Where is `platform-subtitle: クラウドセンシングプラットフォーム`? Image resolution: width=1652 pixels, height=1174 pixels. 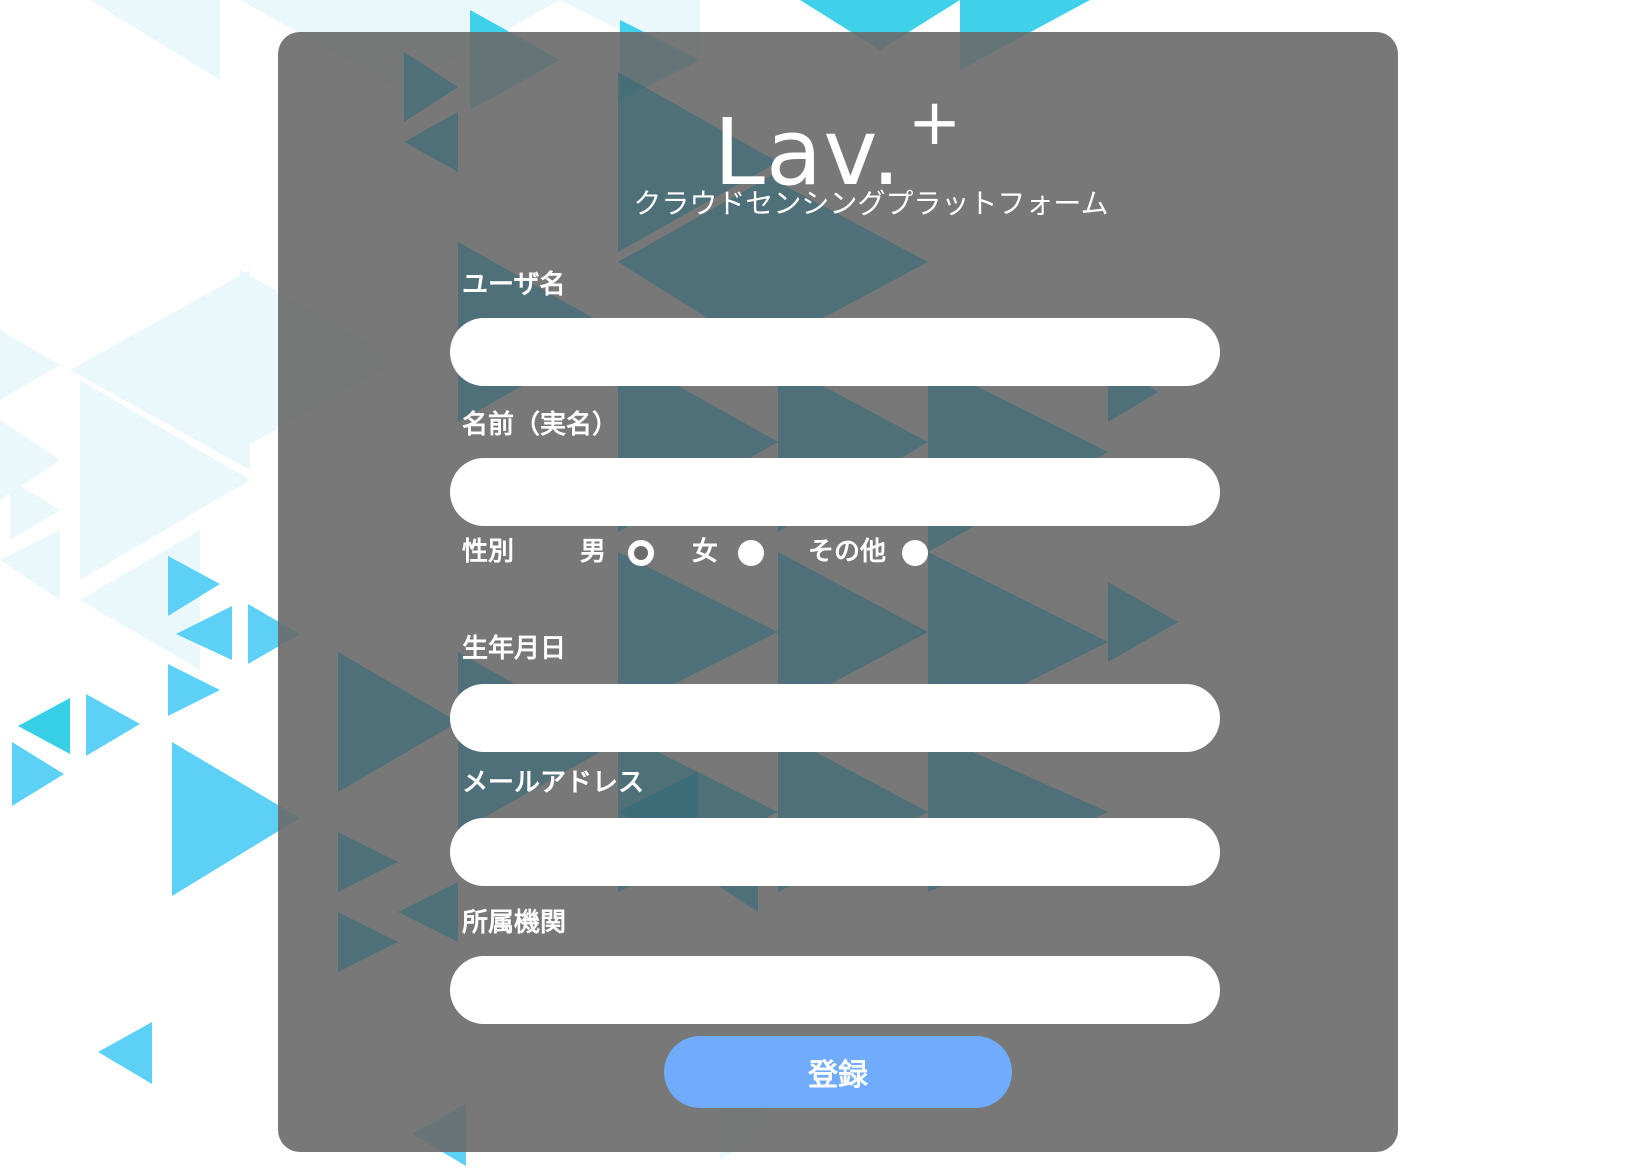 platform-subtitle: クラウドセンシングプラットフォーム is located at coordinates (871, 203).